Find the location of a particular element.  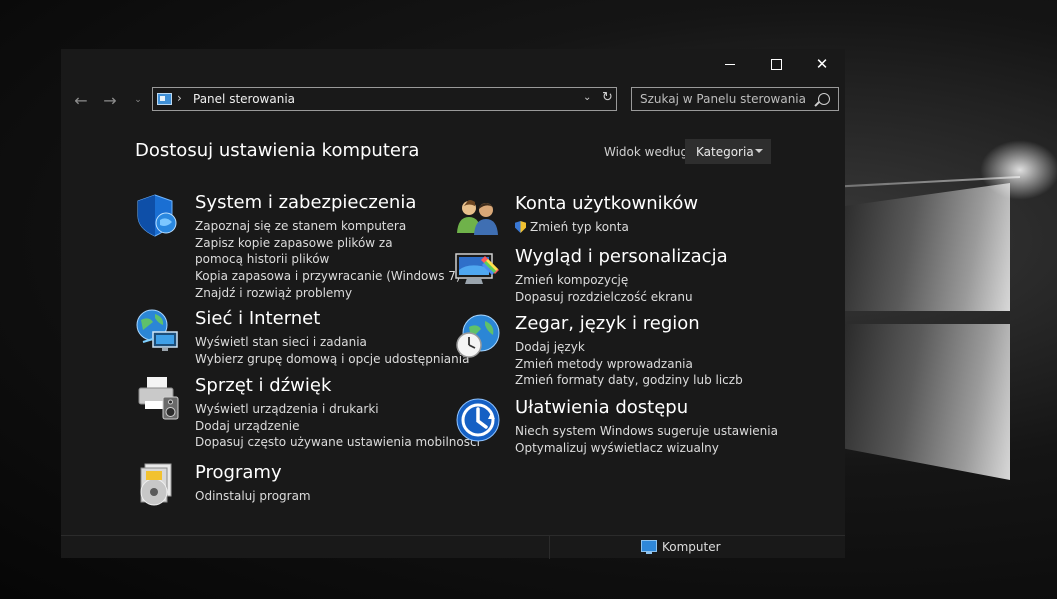

status-bar: Komputer is located at coordinates (453, 547).